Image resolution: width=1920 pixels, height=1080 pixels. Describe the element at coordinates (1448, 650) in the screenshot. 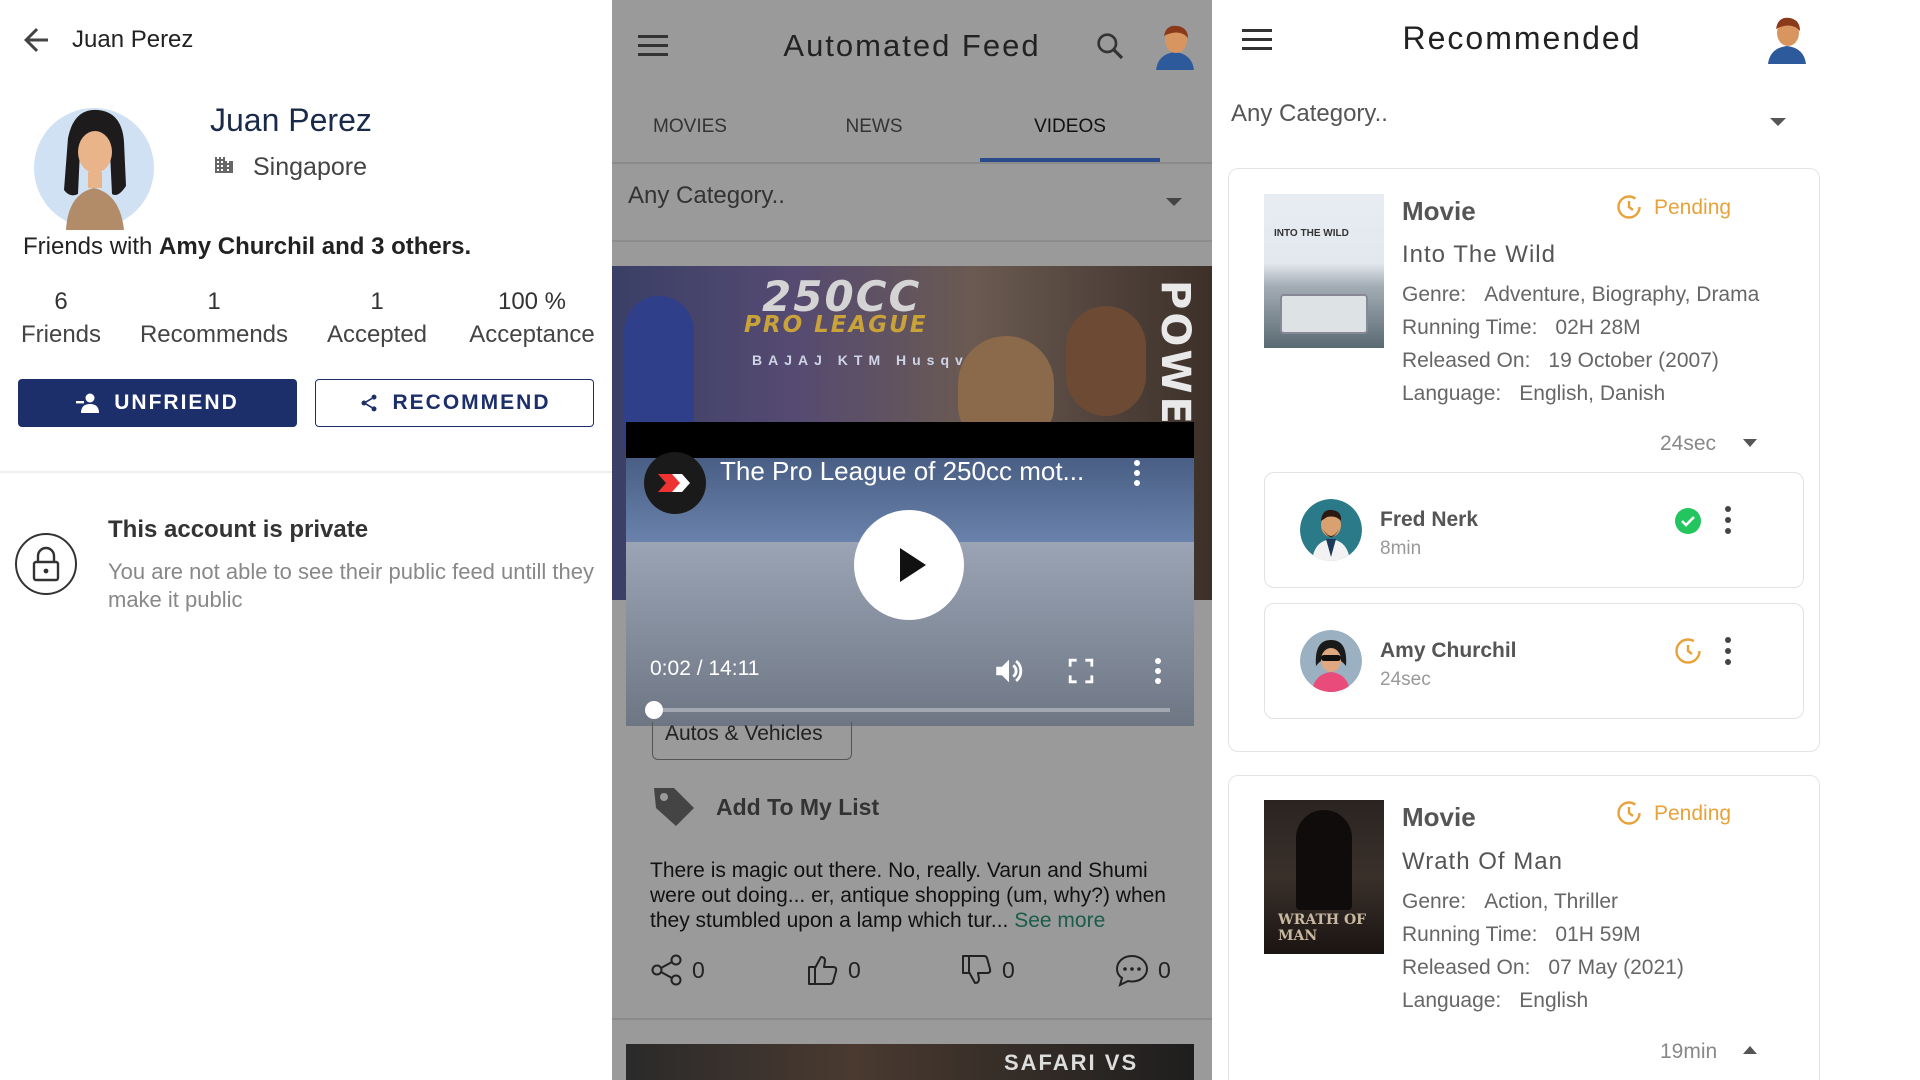

I see `recipient-name: Amy Churchil` at that location.